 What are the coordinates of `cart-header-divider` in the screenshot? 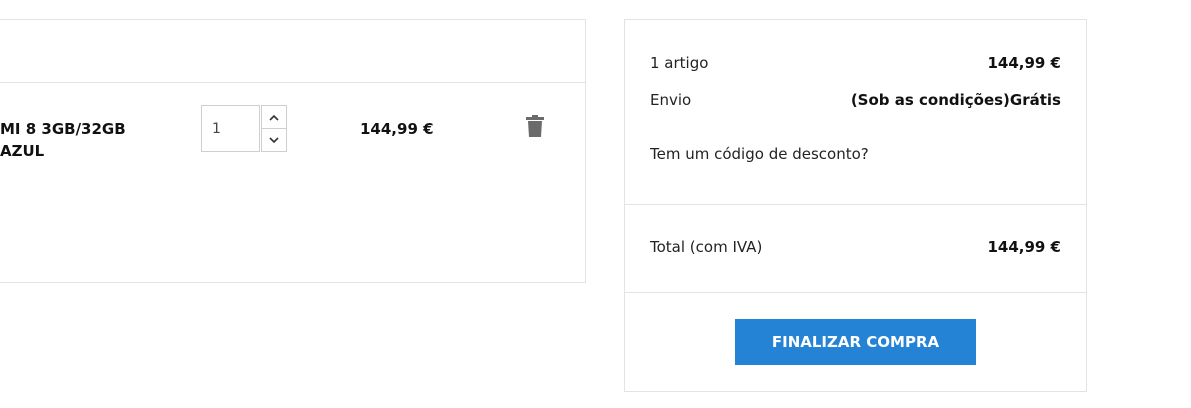 It's located at (292, 82).